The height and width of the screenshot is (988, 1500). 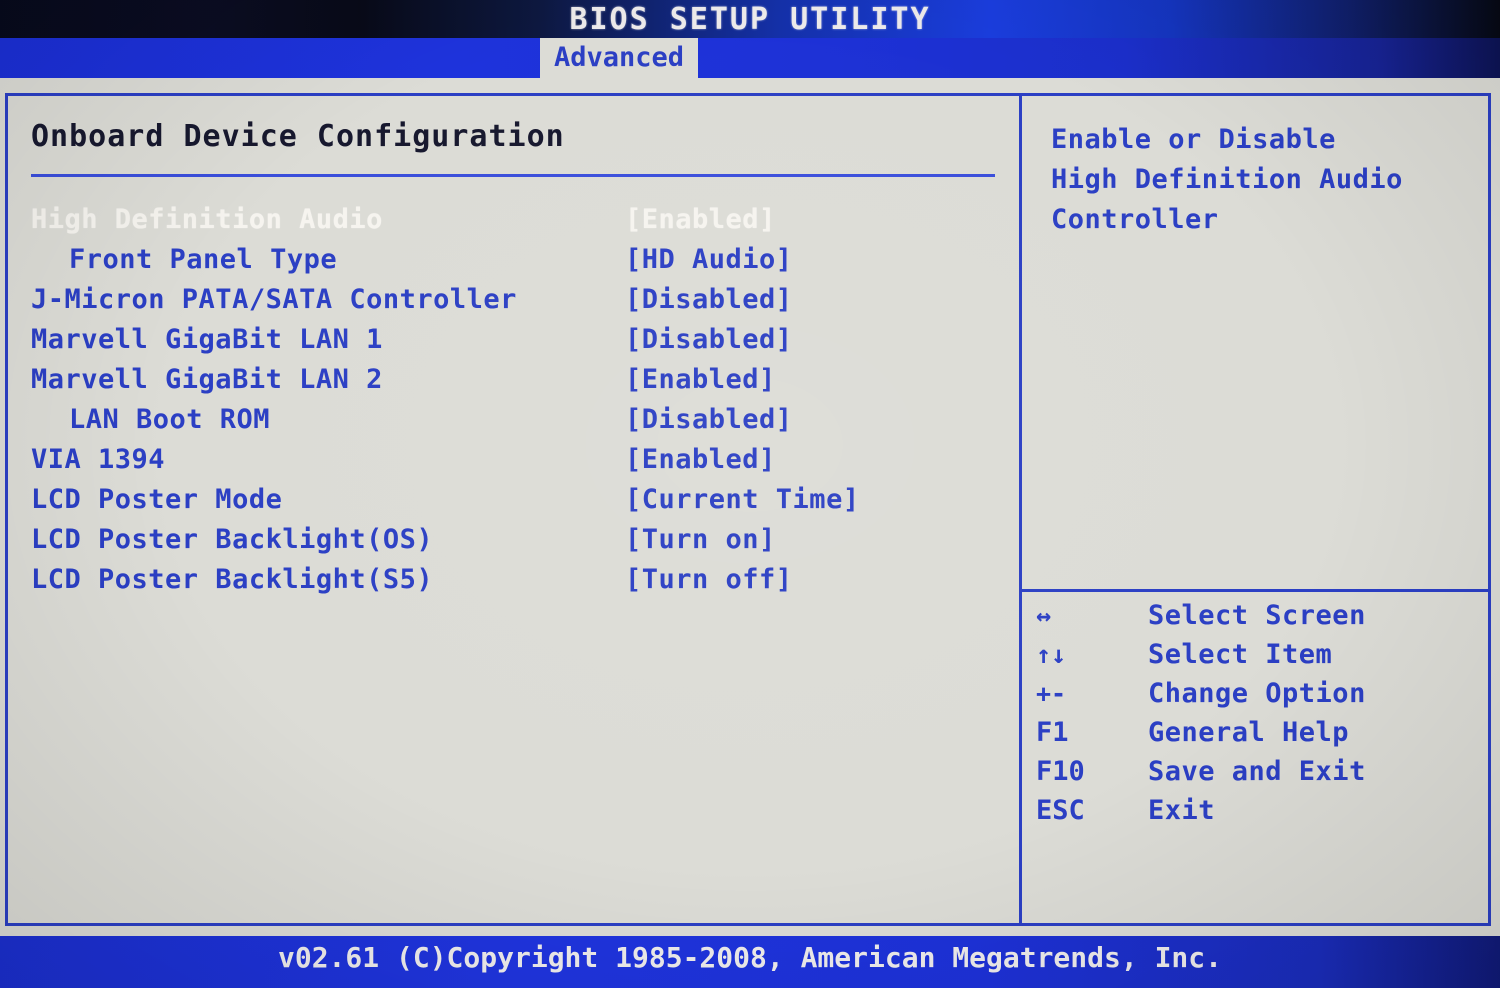 I want to click on key-legend-desc: Change Option, so click(x=1257, y=693).